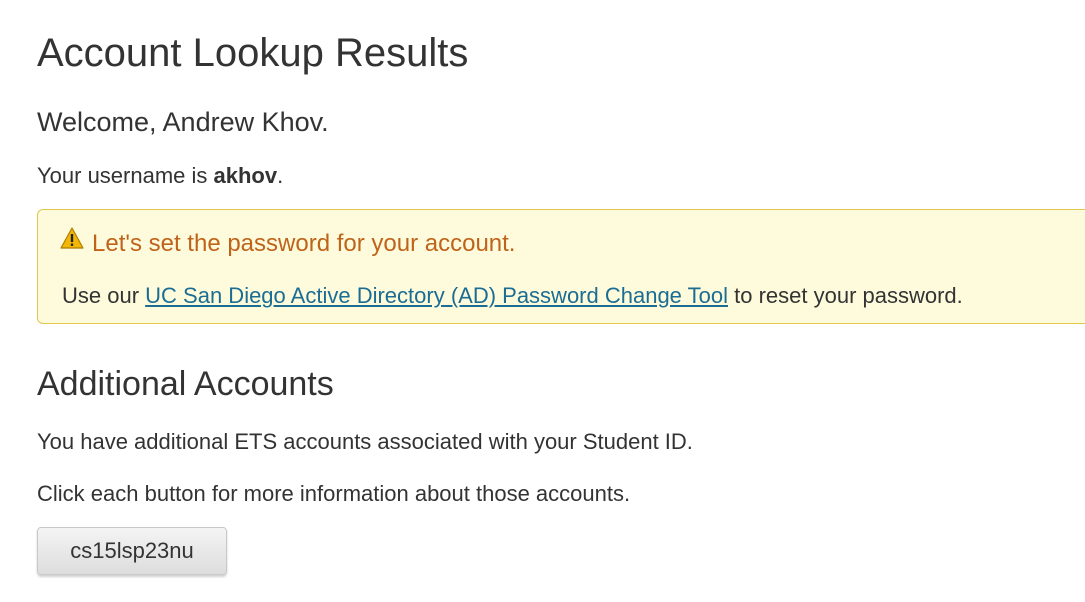 The image size is (1085, 602). What do you see at coordinates (132, 551) in the screenshot?
I see `account-button-cs15lsp23nu: cs15lsp23nu` at bounding box center [132, 551].